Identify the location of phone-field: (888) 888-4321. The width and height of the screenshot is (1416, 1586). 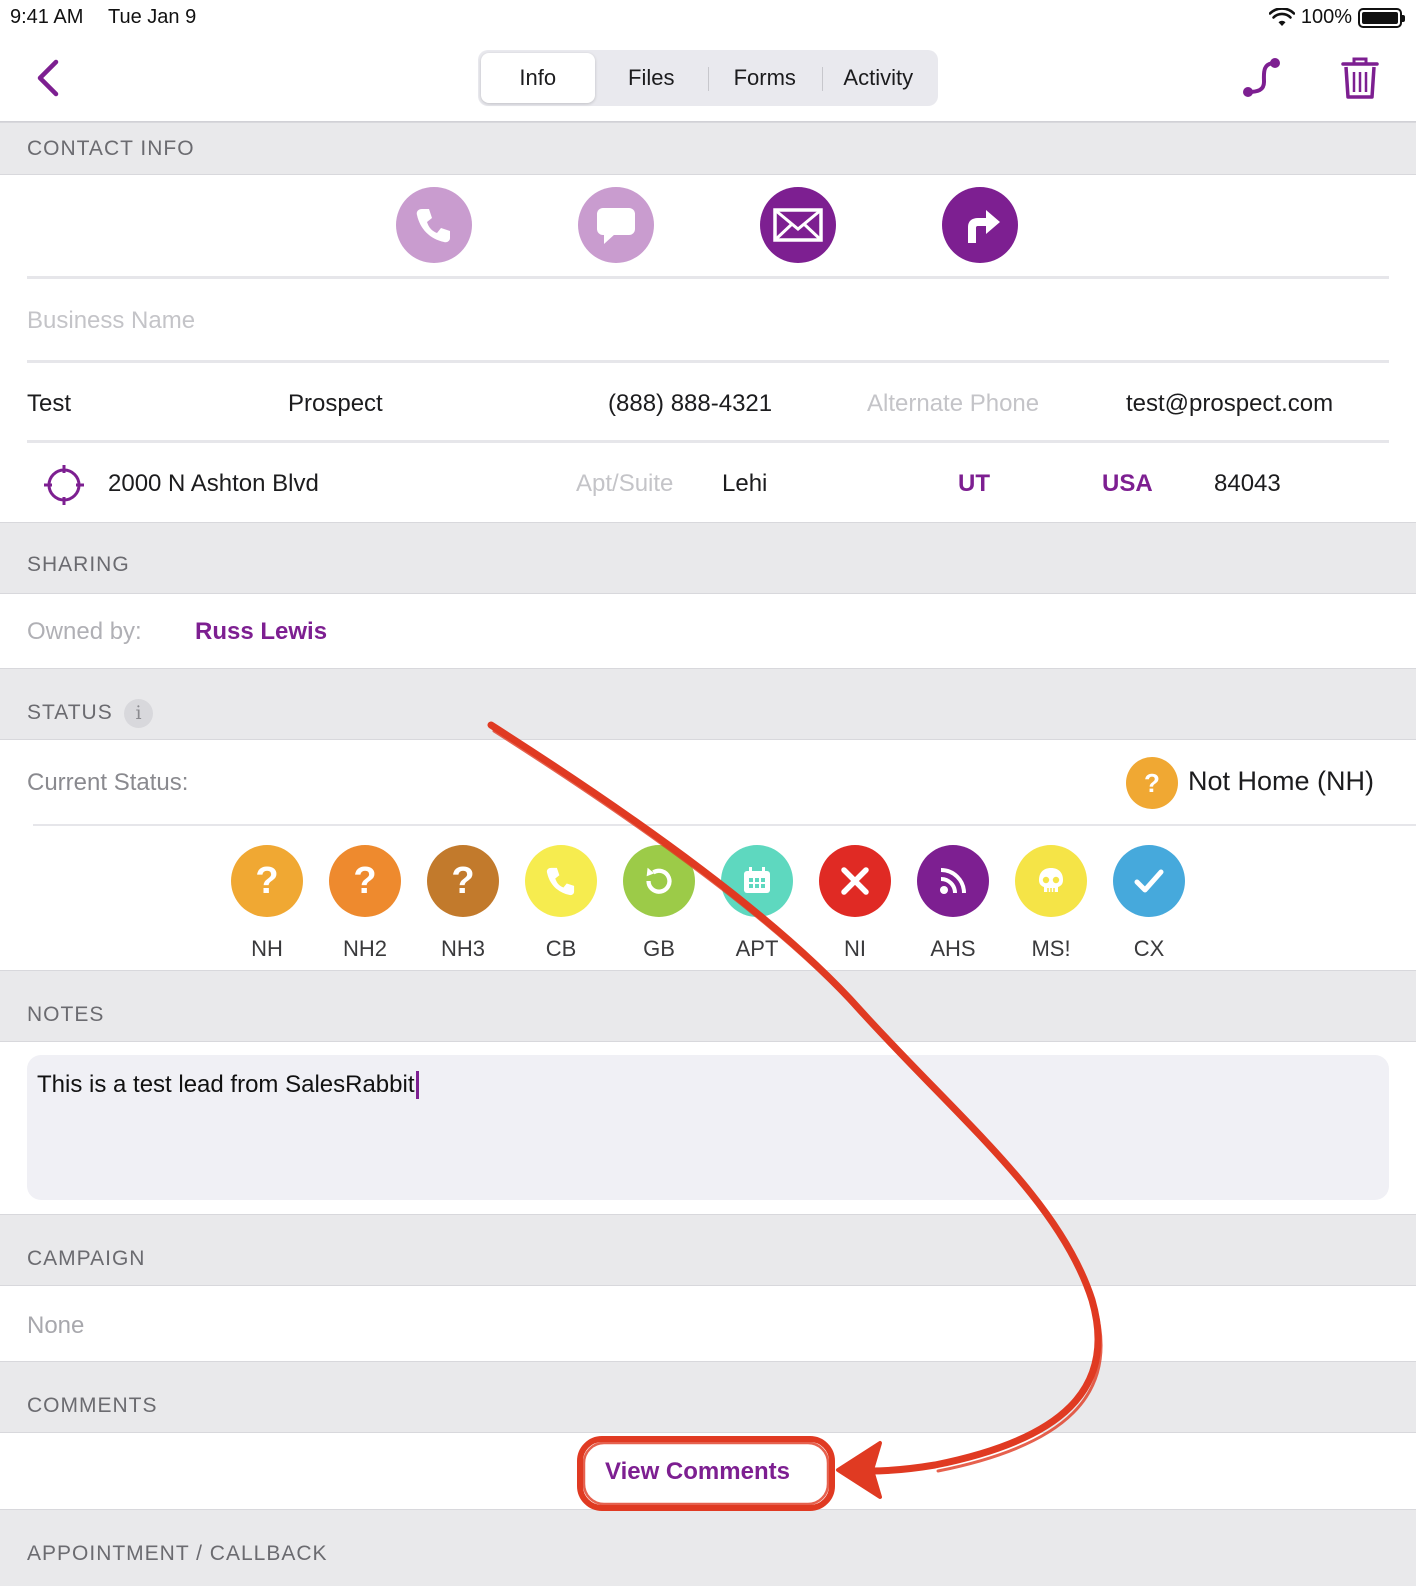
(690, 404).